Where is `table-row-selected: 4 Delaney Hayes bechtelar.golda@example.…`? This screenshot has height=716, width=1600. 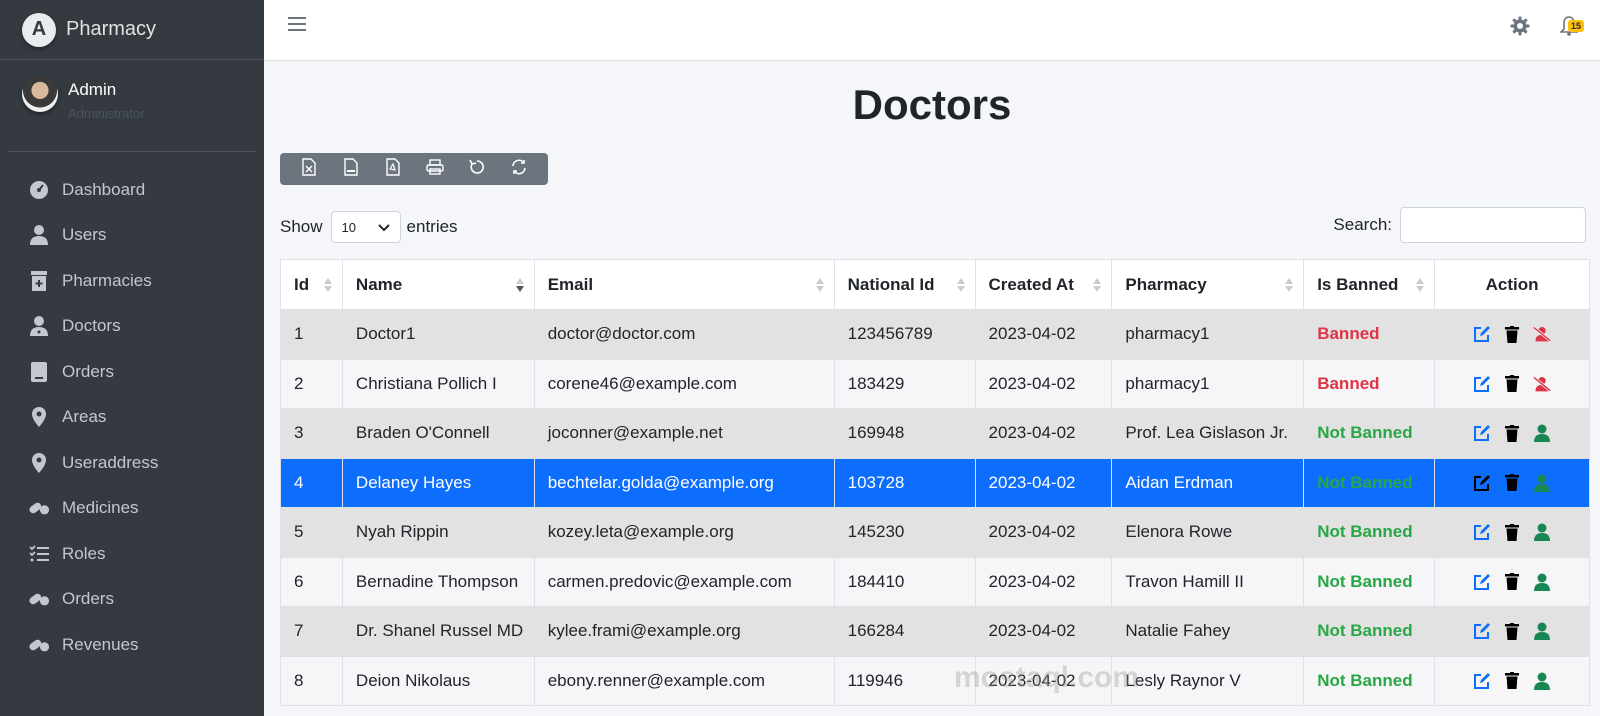
table-row-selected: 4 Delaney Hayes bechtelar.golda@example.… is located at coordinates (935, 482).